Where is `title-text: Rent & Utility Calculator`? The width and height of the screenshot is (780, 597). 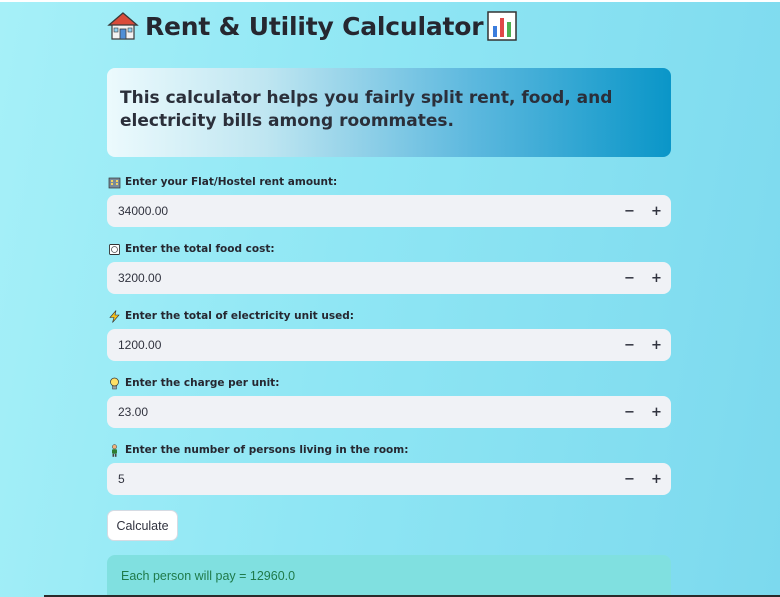 title-text: Rent & Utility Calculator is located at coordinates (314, 26).